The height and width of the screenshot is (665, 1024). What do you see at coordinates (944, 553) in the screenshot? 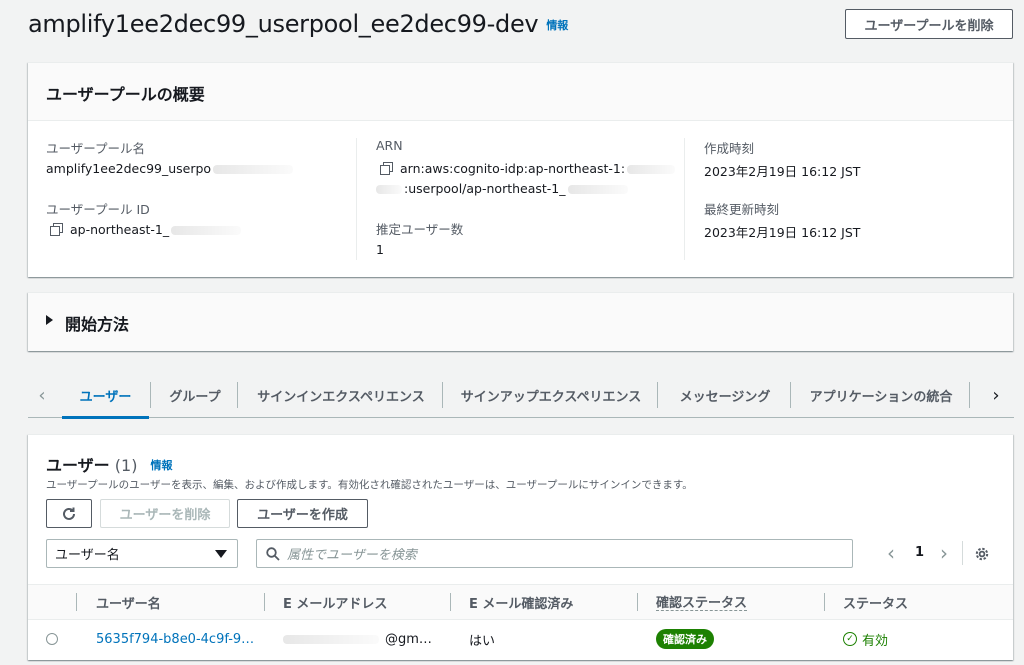
I see `pagination-next-icon: ›` at bounding box center [944, 553].